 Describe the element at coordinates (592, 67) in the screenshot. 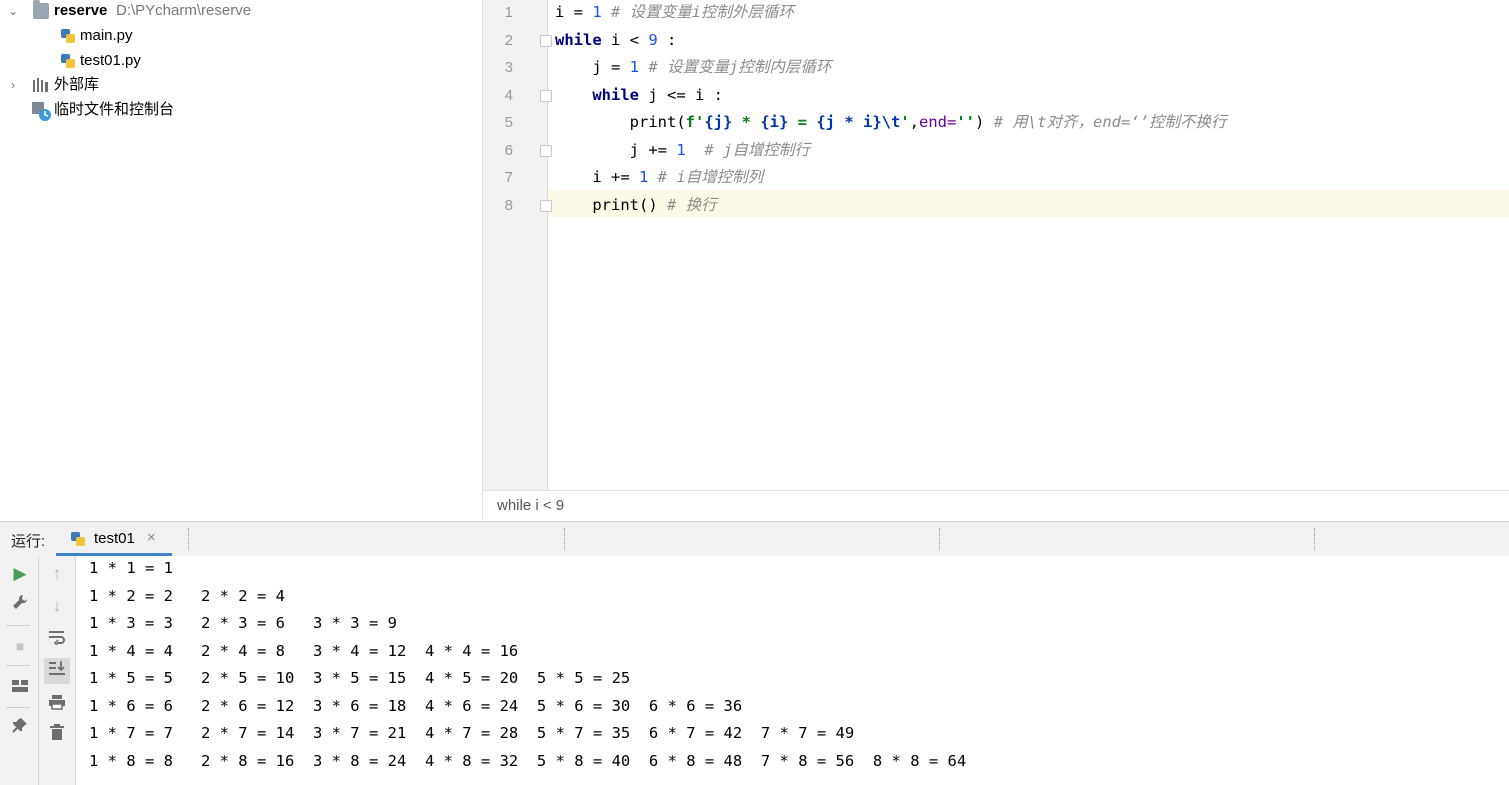

I see `code-token: j =` at that location.